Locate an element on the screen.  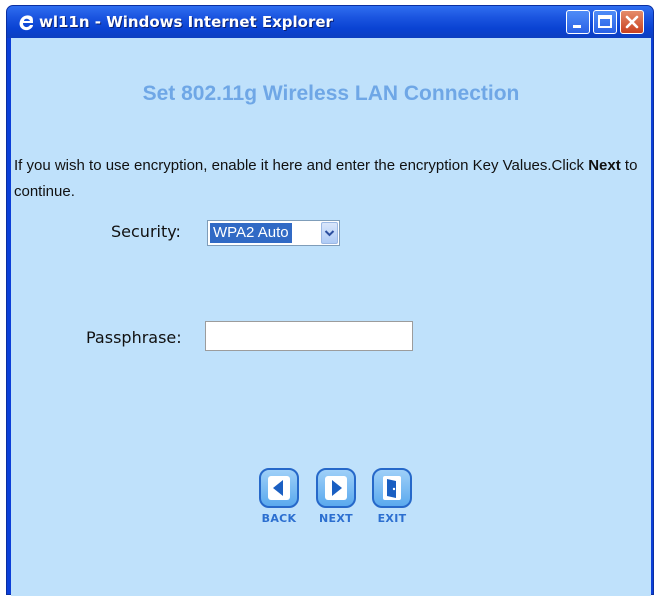
exit-label: EXIT is located at coordinates (392, 518).